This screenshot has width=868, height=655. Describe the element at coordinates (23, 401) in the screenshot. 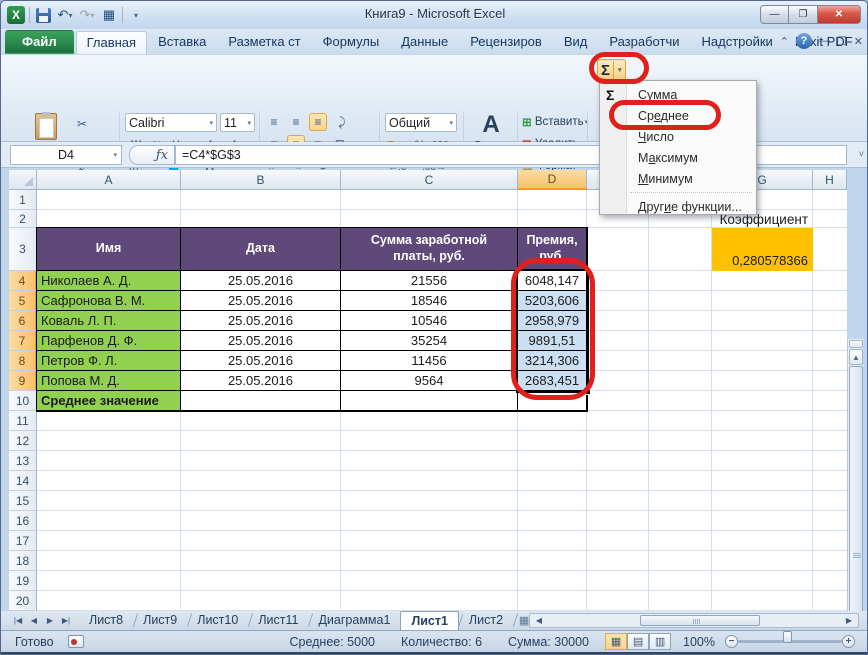

I see `row-header-10: 10` at that location.